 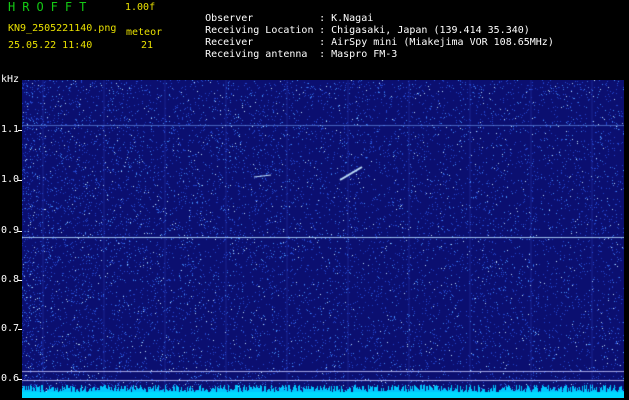 I want to click on y-label-0.7: 0.7, so click(x=10, y=328).